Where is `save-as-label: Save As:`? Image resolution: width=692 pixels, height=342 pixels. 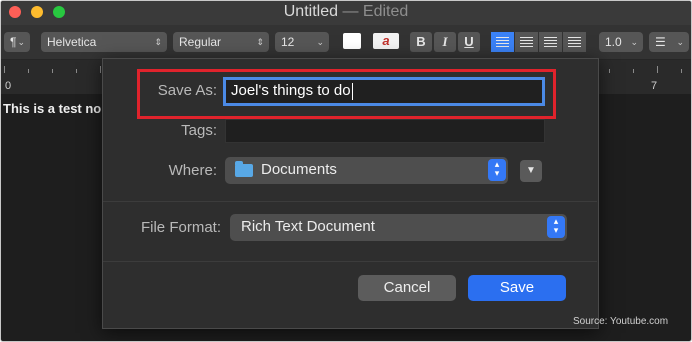
save-as-label: Save As: is located at coordinates (187, 90).